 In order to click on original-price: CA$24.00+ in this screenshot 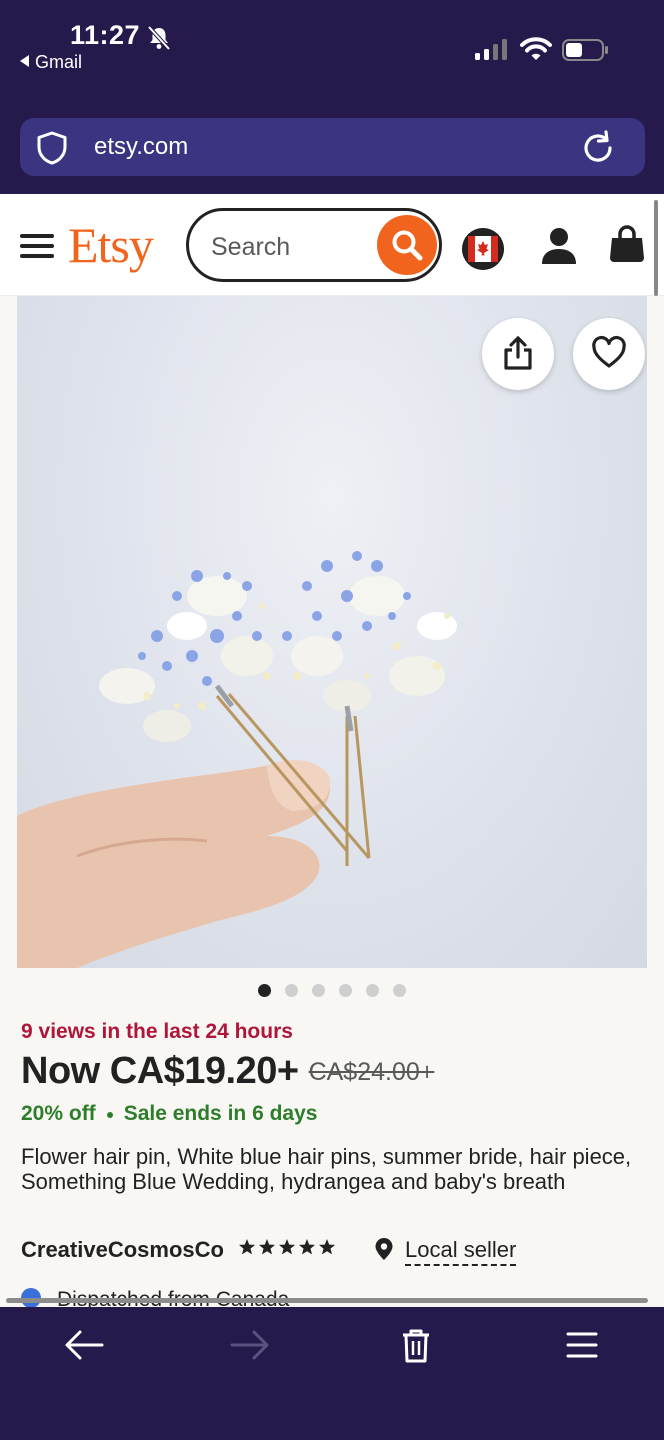, I will do `click(371, 1072)`.